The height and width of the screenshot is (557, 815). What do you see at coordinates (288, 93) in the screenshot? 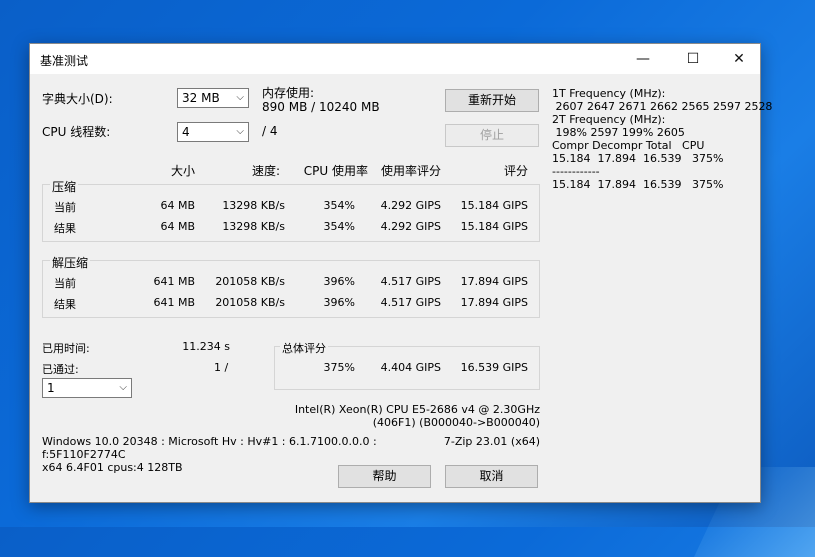
I see `memory-usage-label: 内存使用:` at bounding box center [288, 93].